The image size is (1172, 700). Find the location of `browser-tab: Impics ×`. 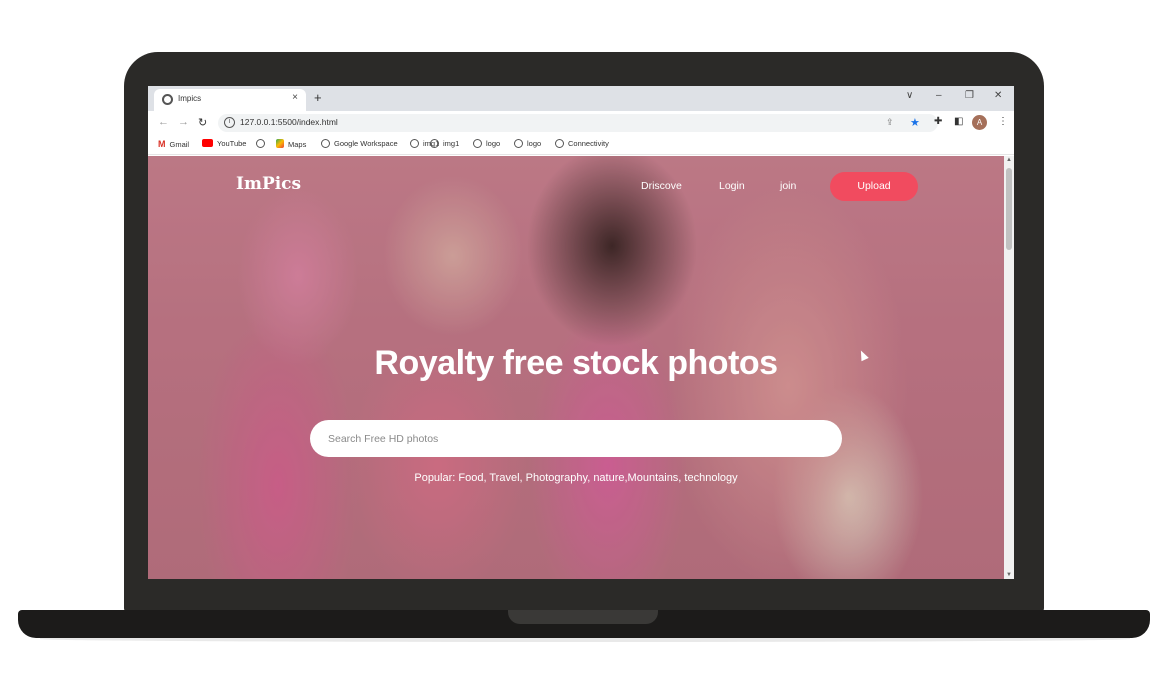

browser-tab: Impics × is located at coordinates (230, 100).